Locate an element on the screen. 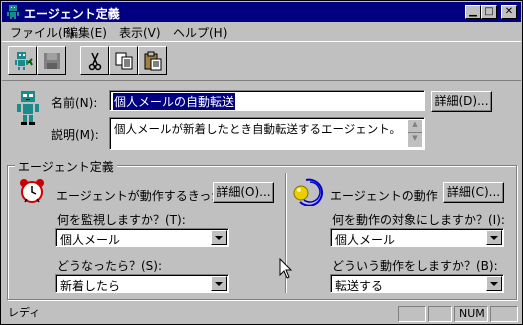  close-button: ✕ is located at coordinates (509, 12).